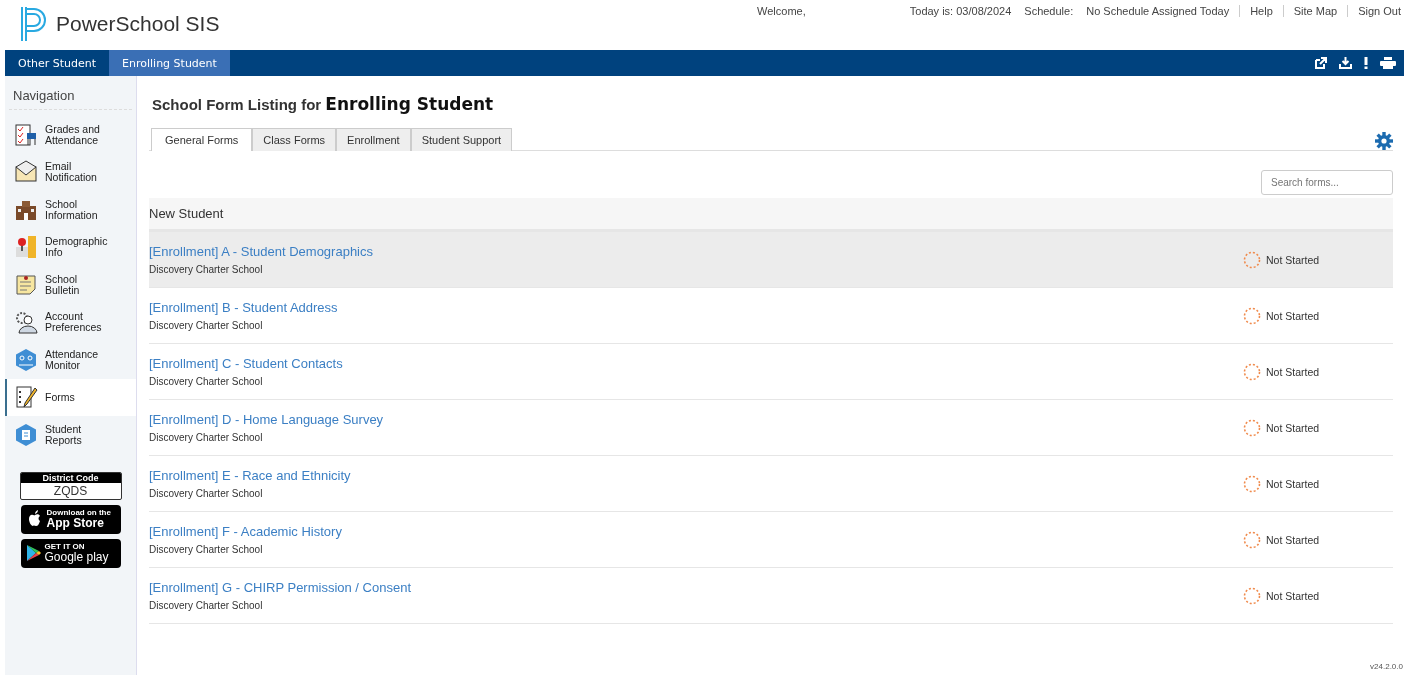  What do you see at coordinates (771, 484) in the screenshot?
I see `form-row: [Enrollment] E - Race and Ethnicity Discovery Charter School Not Started` at bounding box center [771, 484].